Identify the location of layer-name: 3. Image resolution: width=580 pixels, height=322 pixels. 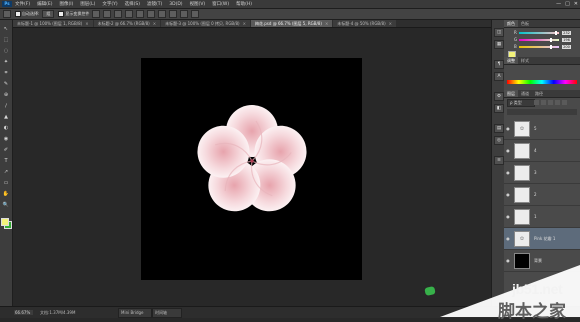
(535, 172).